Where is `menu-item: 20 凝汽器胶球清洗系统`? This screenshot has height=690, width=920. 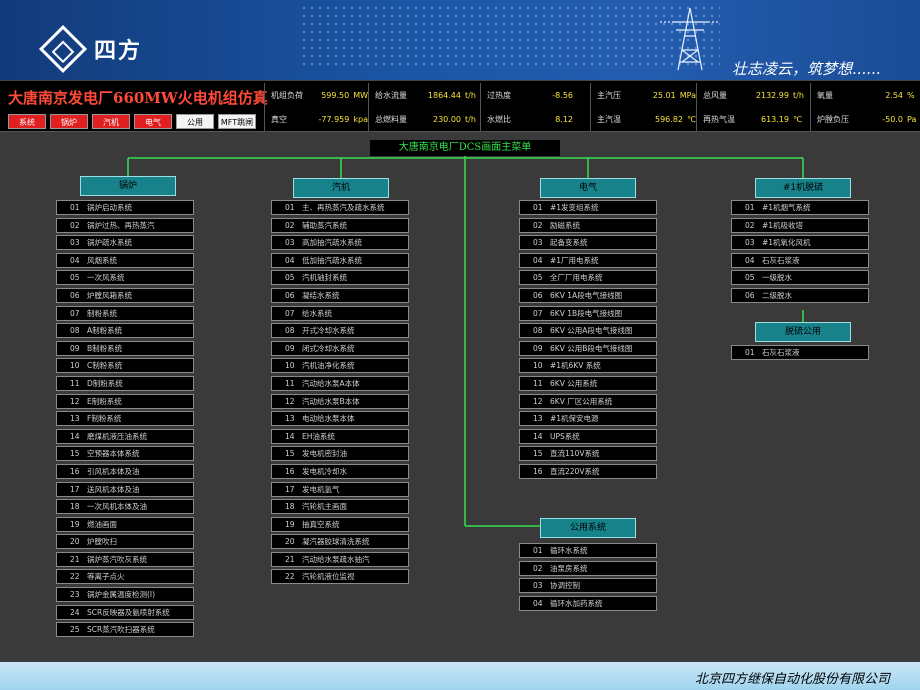
menu-item: 20 凝汽器胶球清洗系统 is located at coordinates (340, 542).